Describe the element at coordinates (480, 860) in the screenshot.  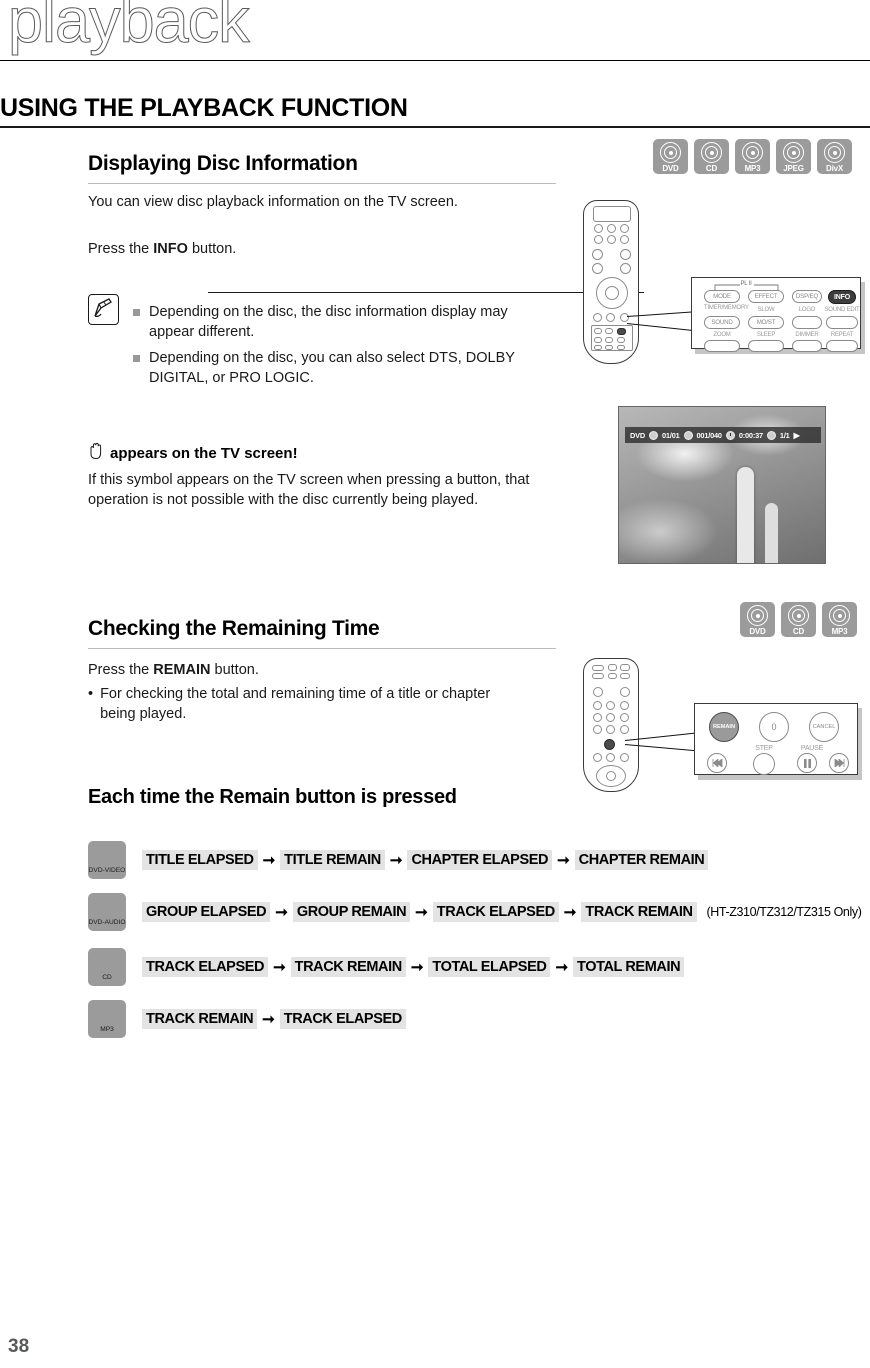
I see `sequence-step: CHAPTER ELAPSED` at that location.